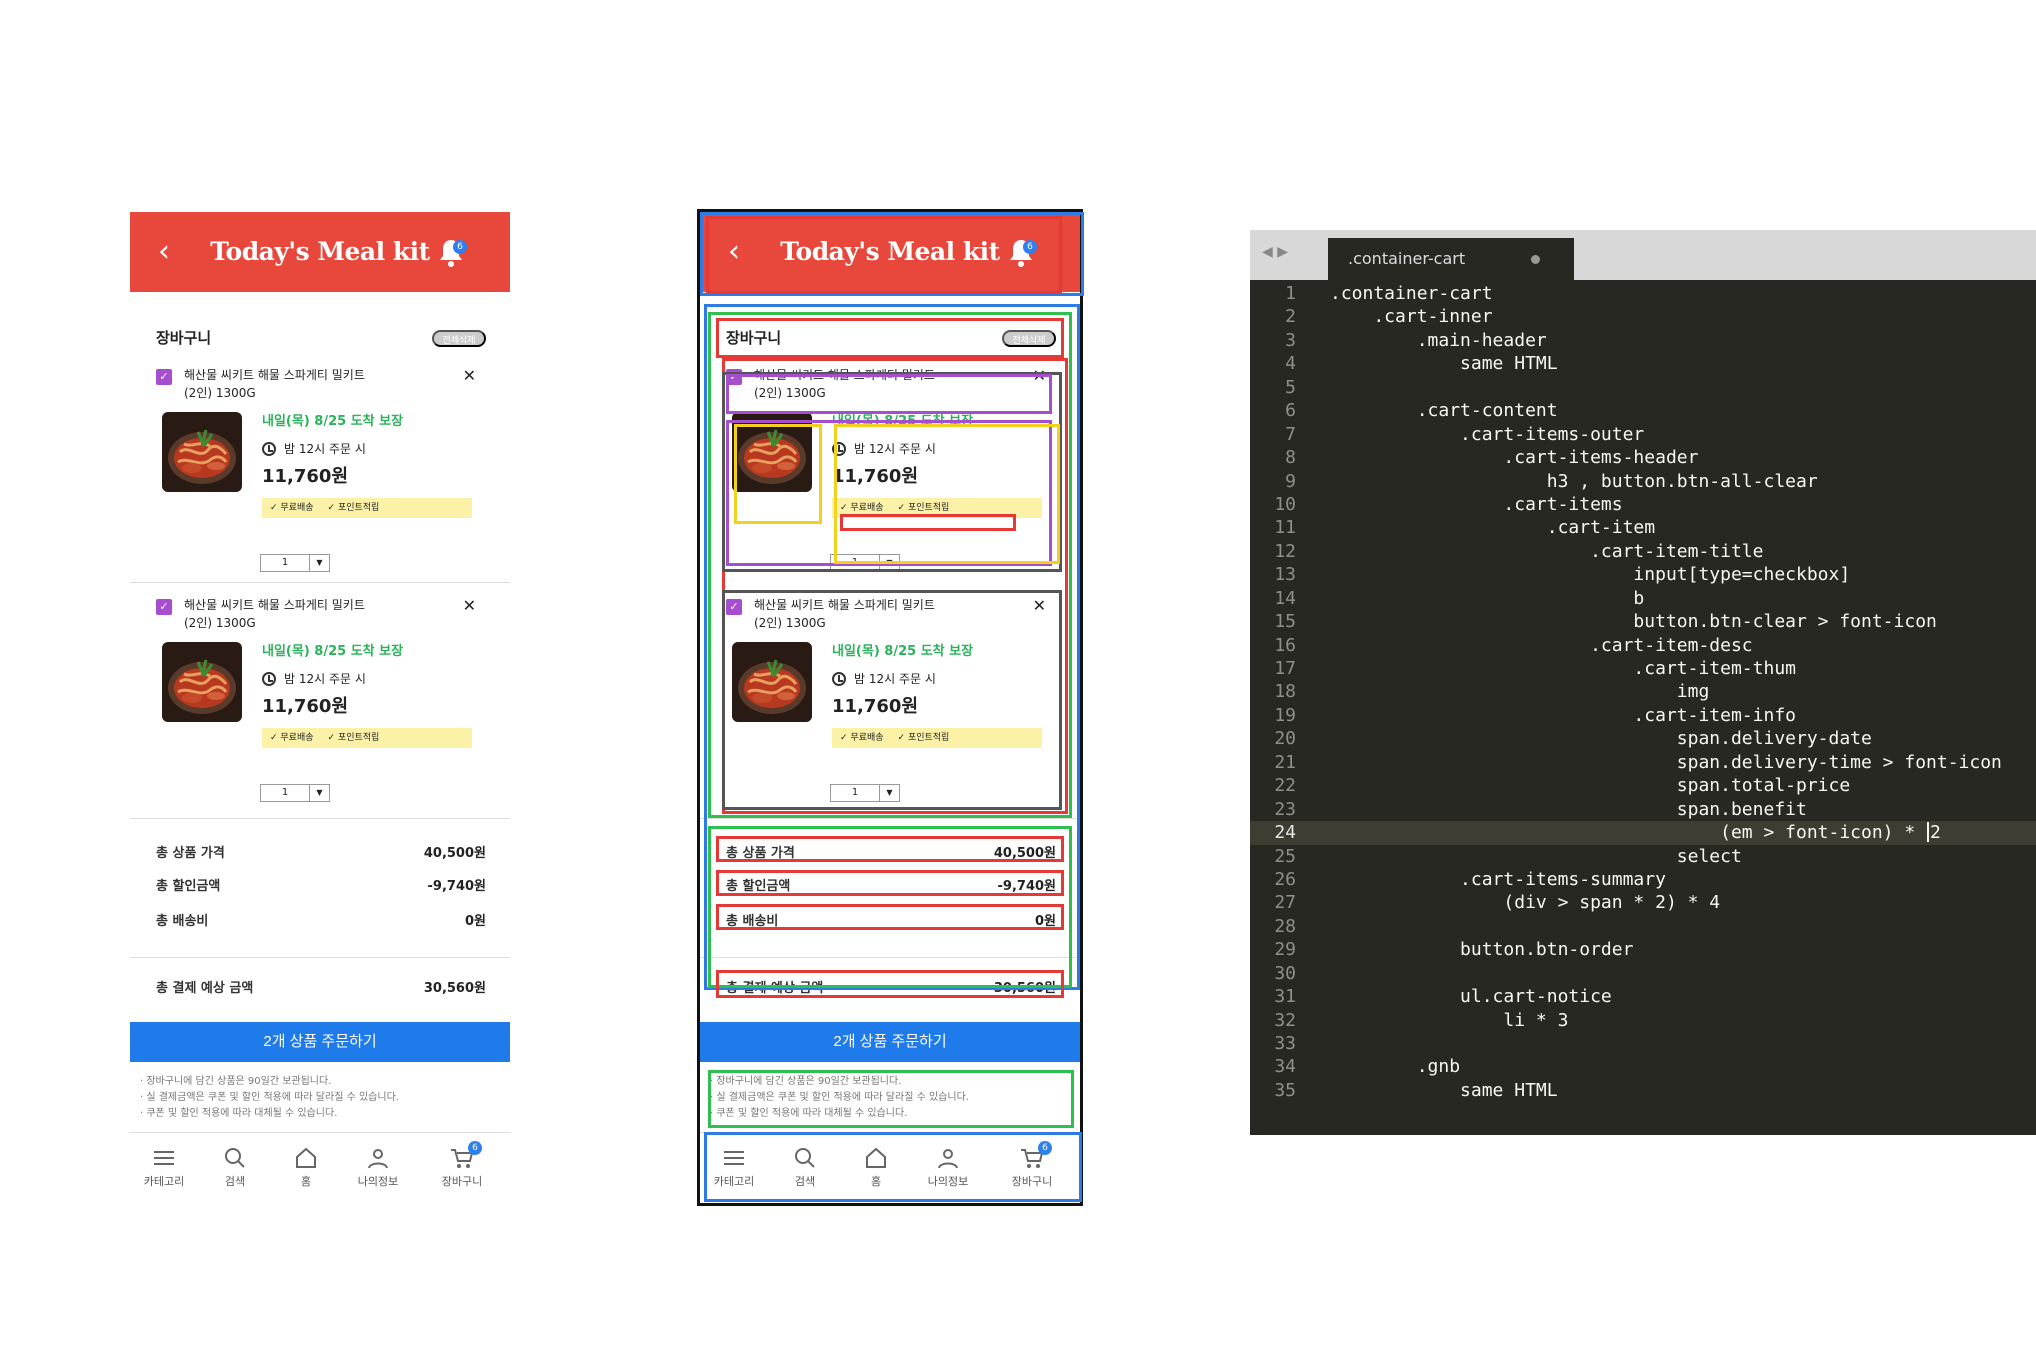  Describe the element at coordinates (1643, 949) in the screenshot. I see `code-line: 29 button.btn-order` at that location.